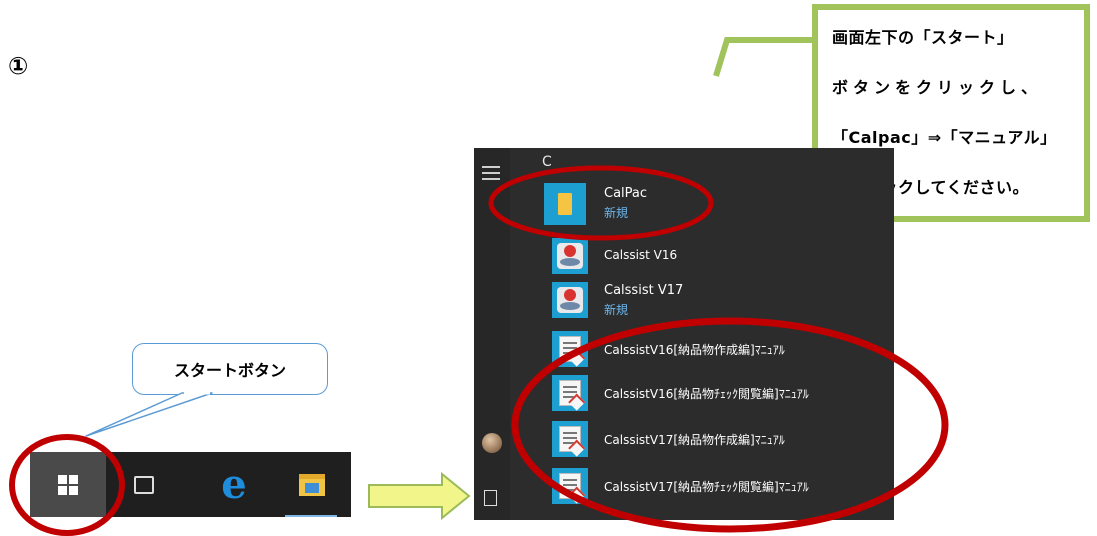 Image resolution: width=1097 pixels, height=536 pixels. Describe the element at coordinates (694, 440) in the screenshot. I see `menu-item-label: CalssistV17[納品物作成編]ﾏﾆｭｱﾙ` at that location.